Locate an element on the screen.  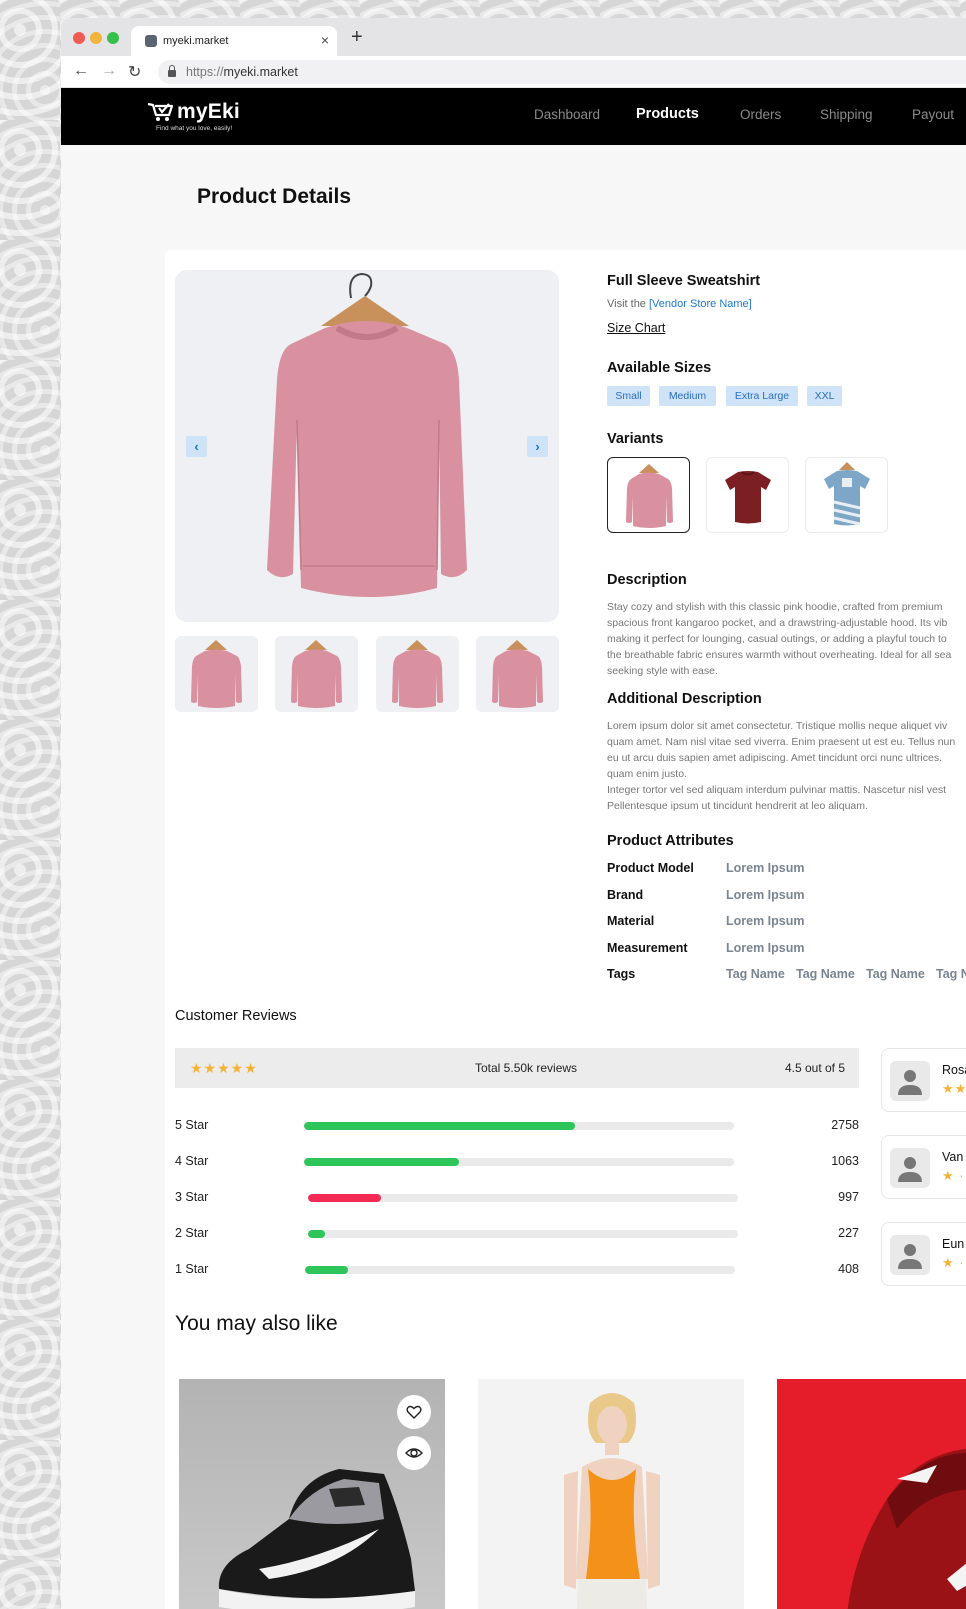
nav-dashboard: Dashboard is located at coordinates (567, 114).